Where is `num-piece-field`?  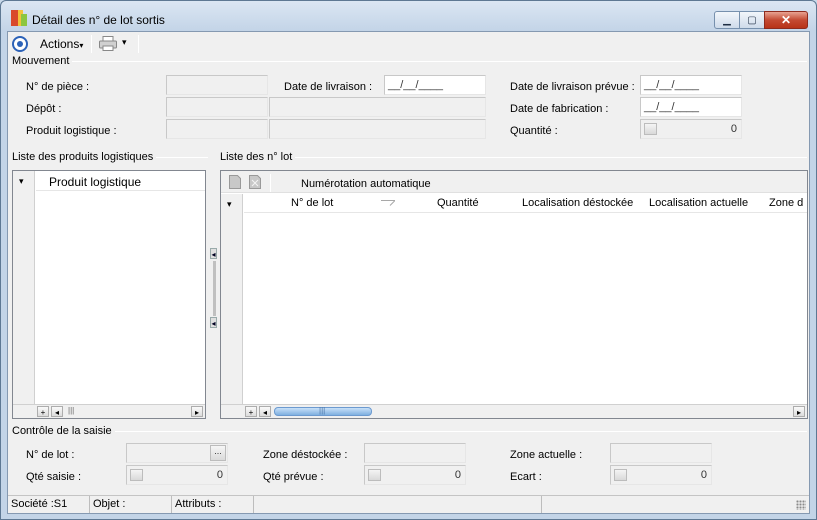
num-piece-field is located at coordinates (217, 85).